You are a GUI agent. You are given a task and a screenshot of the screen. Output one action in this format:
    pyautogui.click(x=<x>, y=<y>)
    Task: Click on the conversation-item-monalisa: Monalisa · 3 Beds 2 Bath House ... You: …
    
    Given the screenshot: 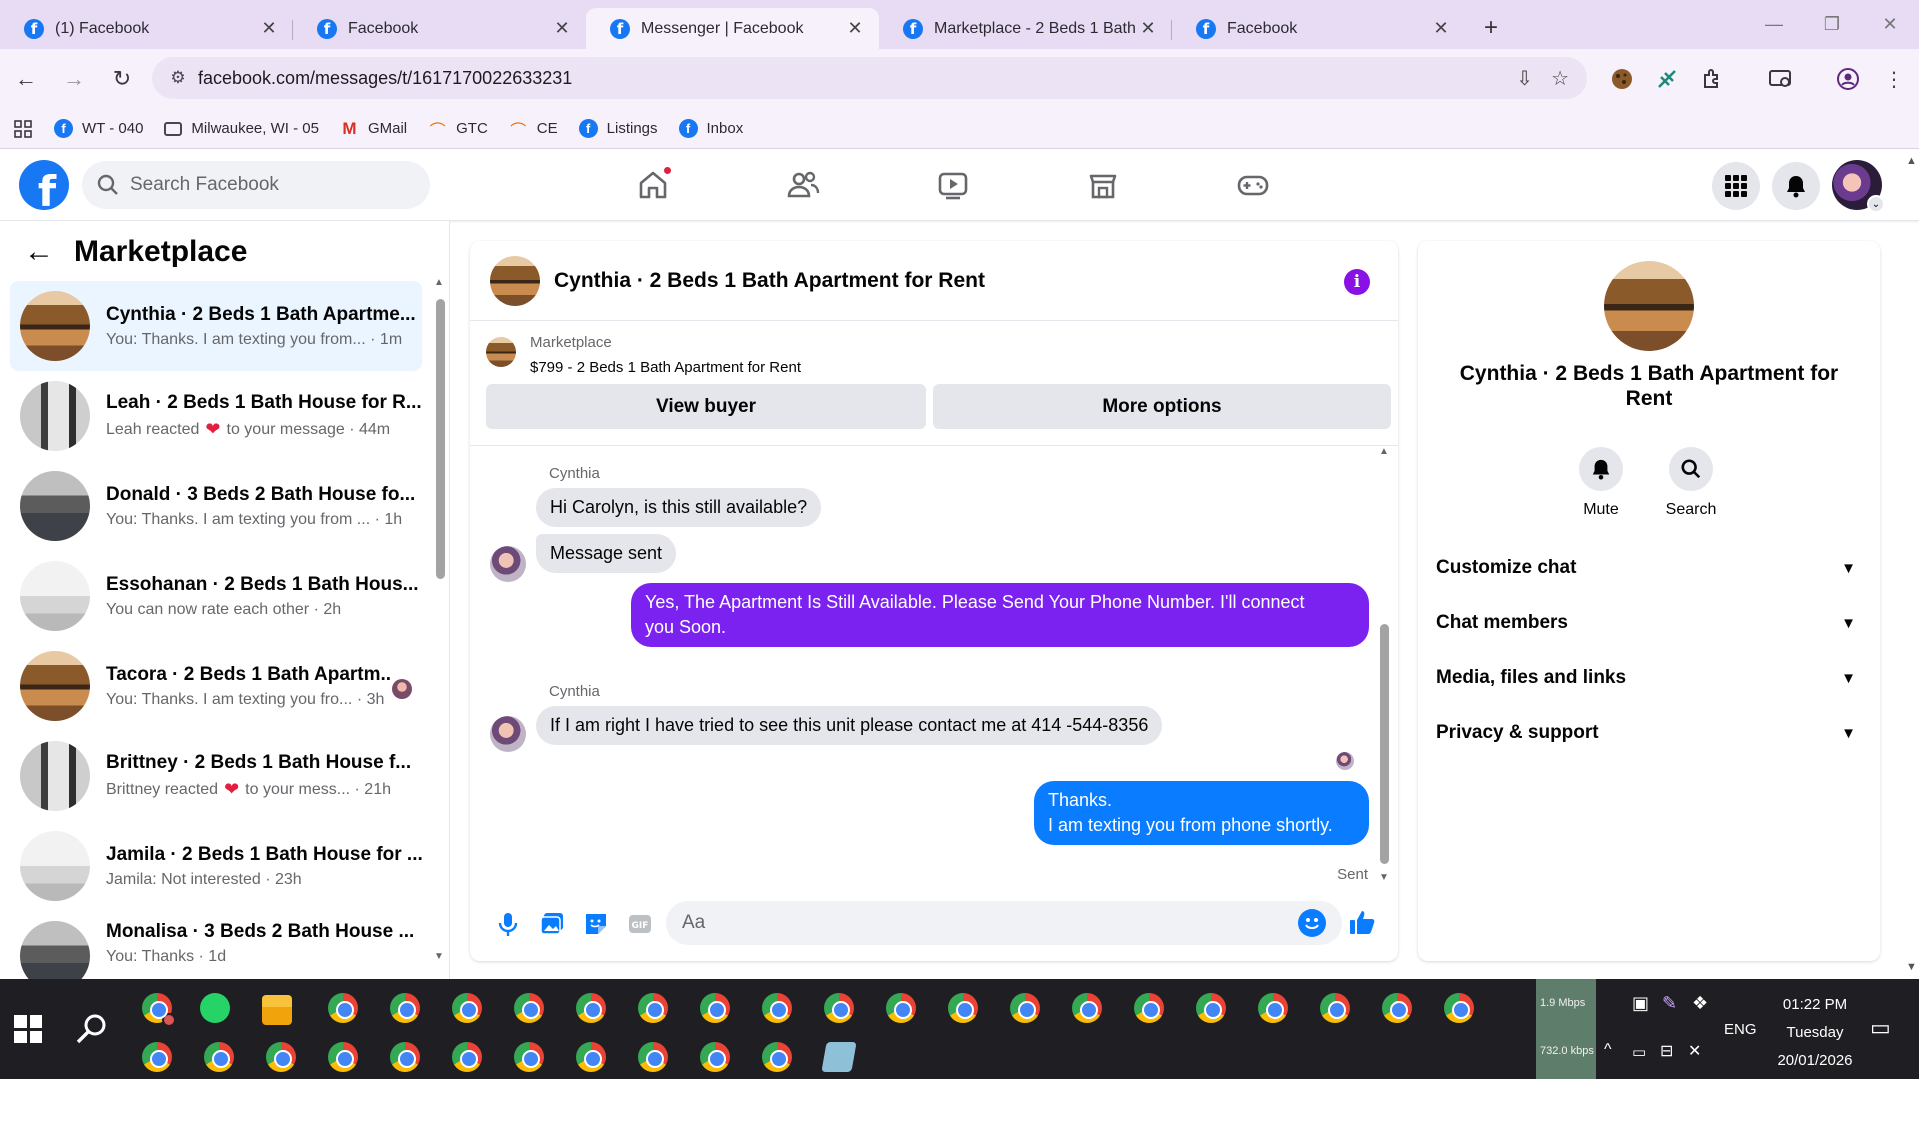 What is the action you would take?
    pyautogui.click(x=216, y=946)
    